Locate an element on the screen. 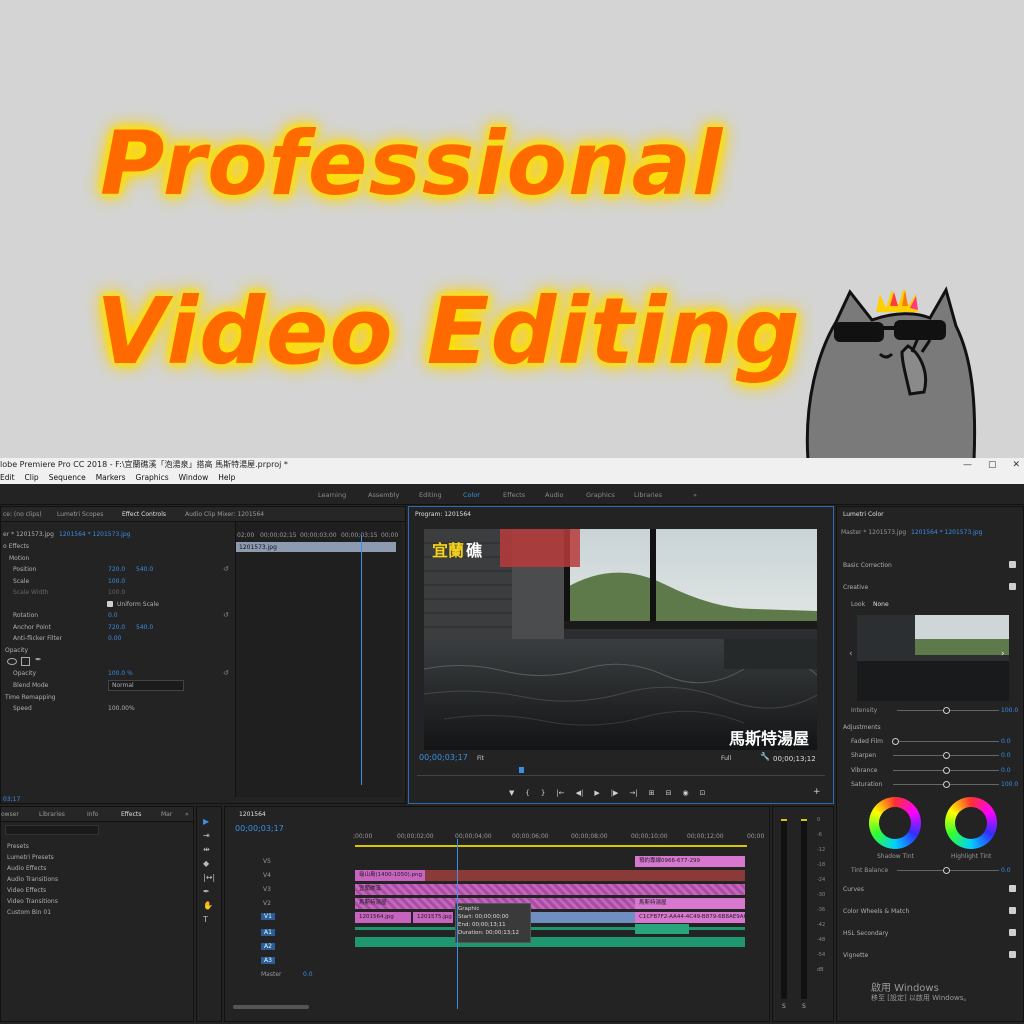 The width and height of the screenshot is (1024, 1024). add-button: + is located at coordinates (817, 792).